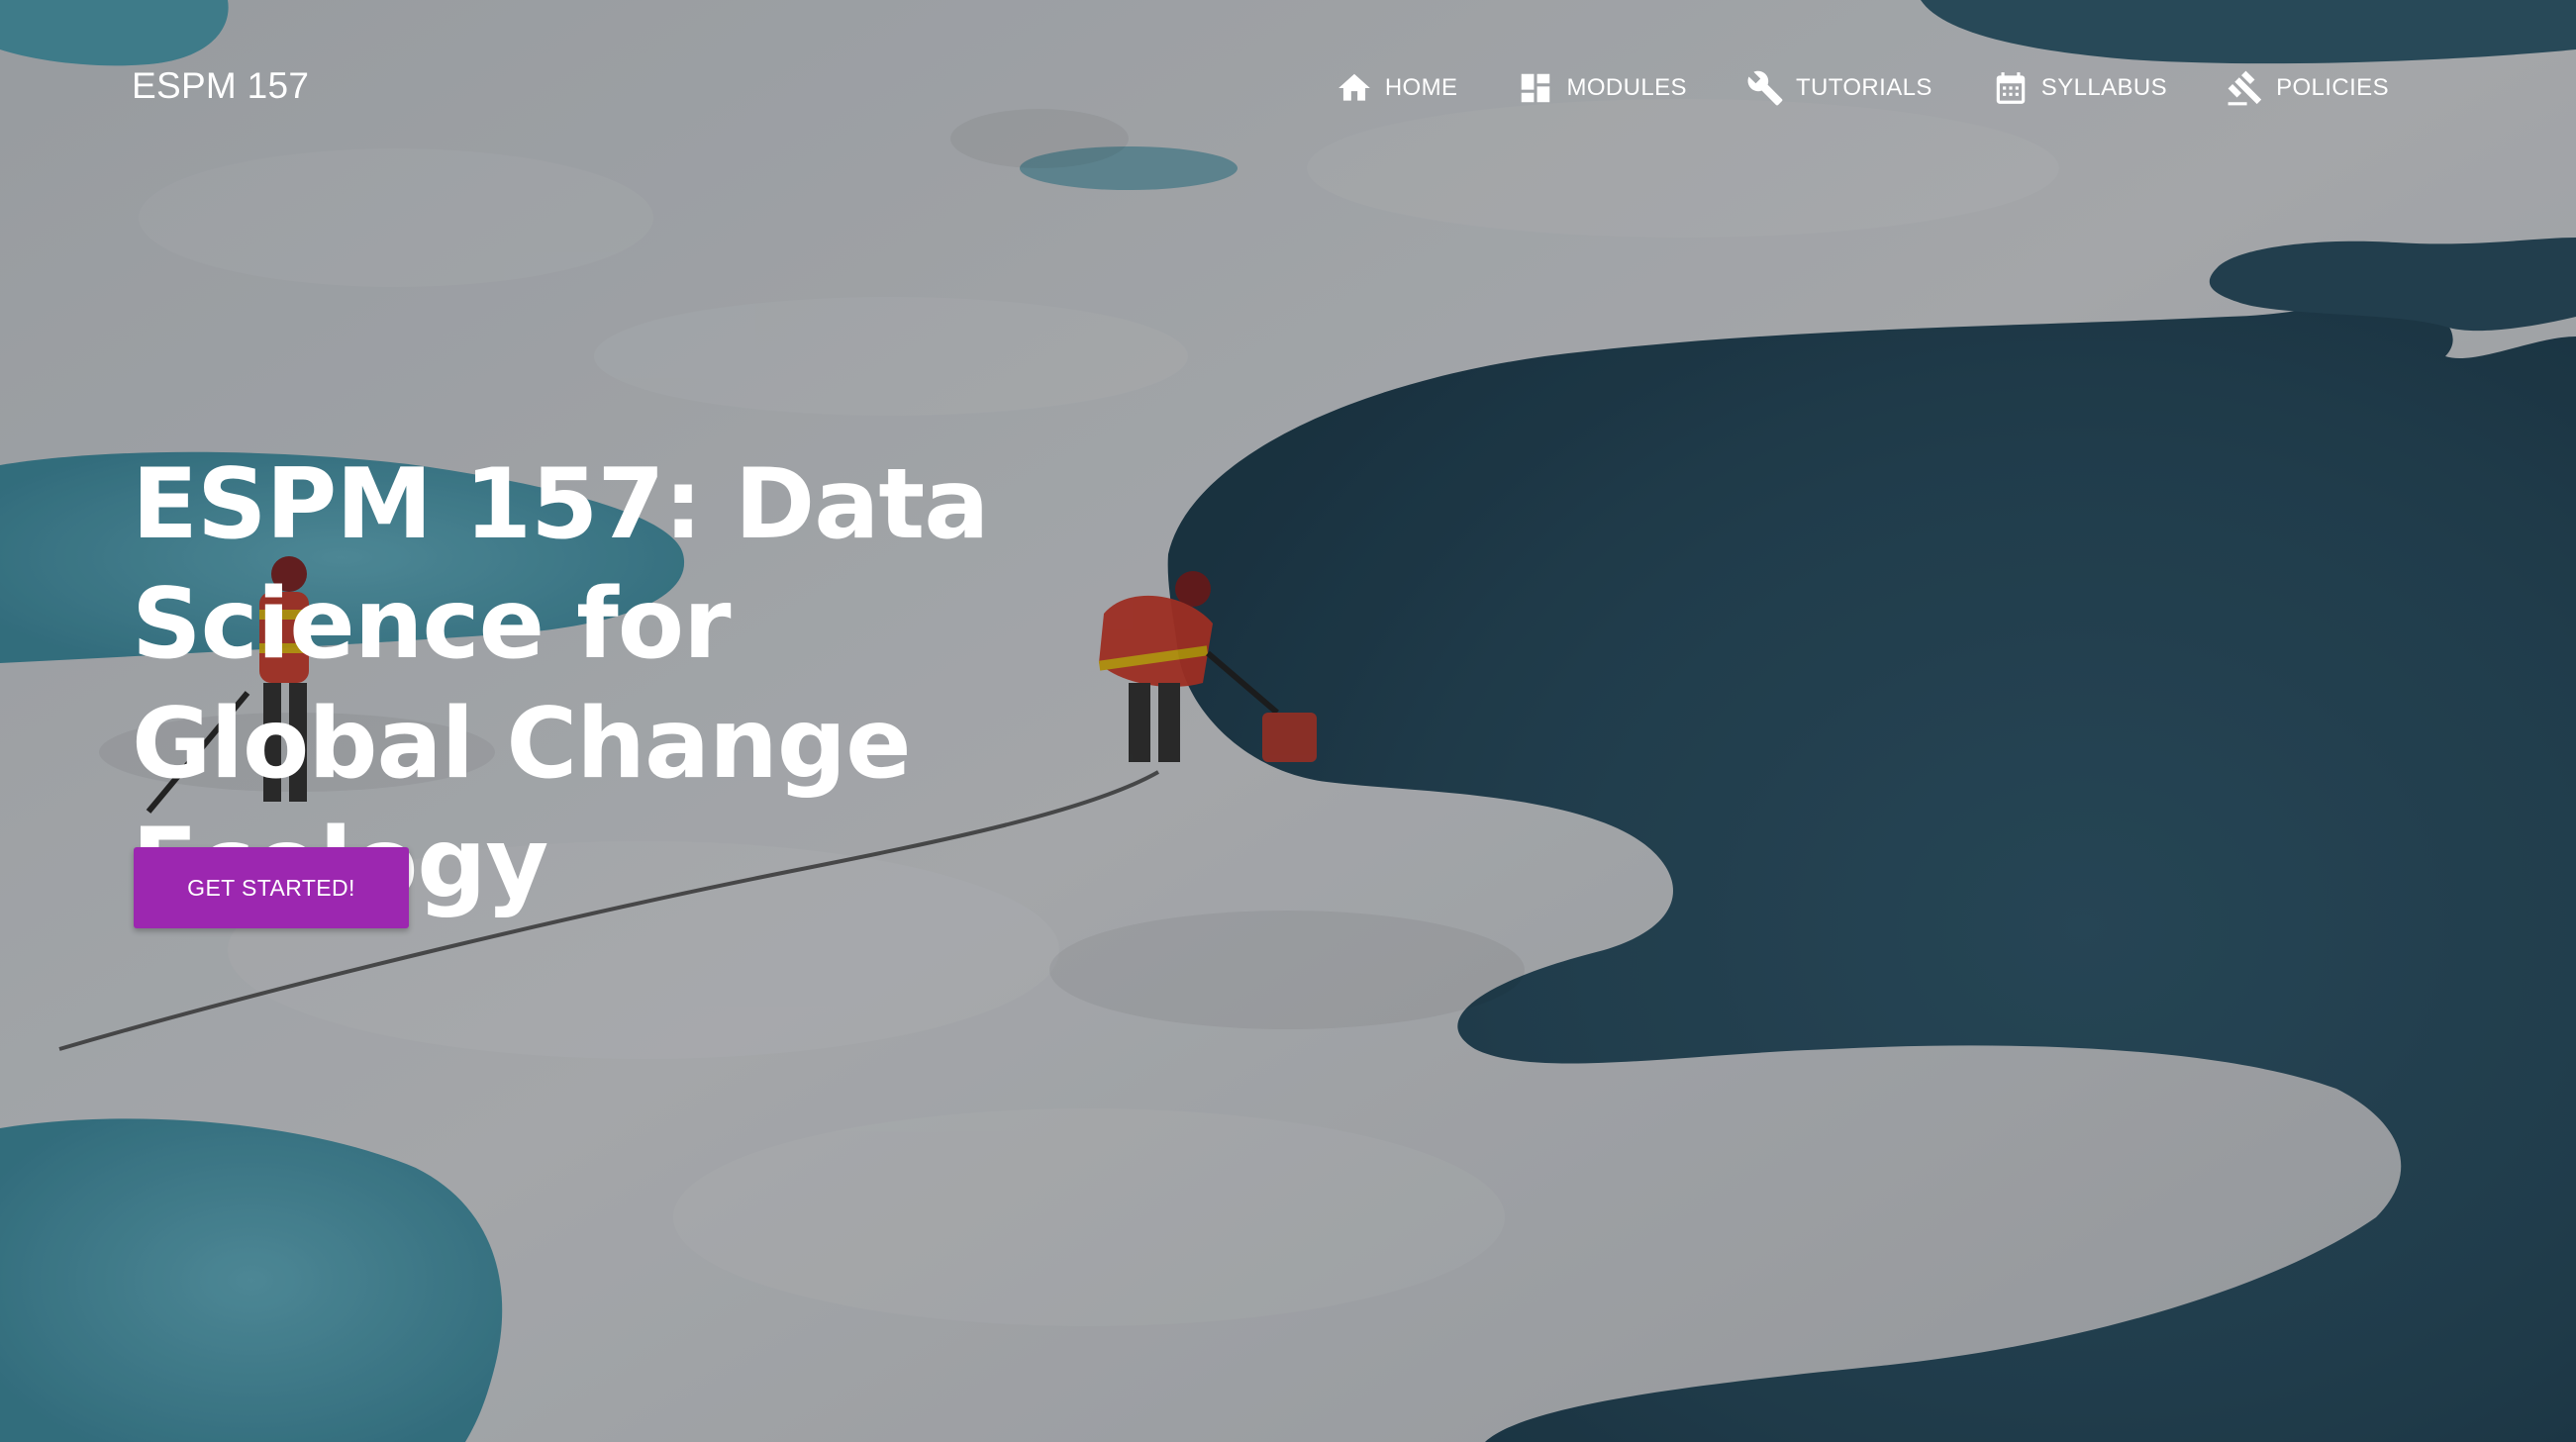  I want to click on nav-item-label: TUTORIALS, so click(1864, 87).